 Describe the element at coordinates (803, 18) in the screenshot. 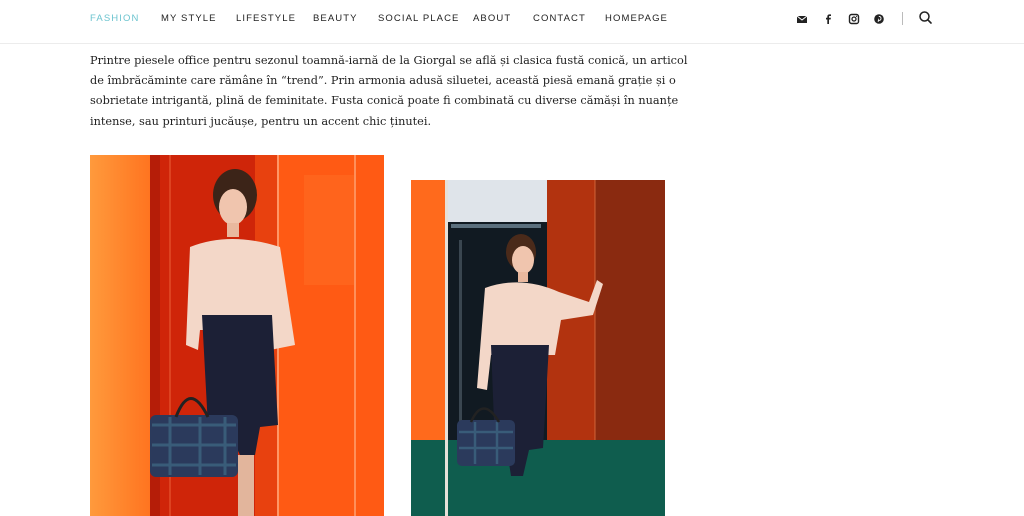

I see `email-icon` at that location.